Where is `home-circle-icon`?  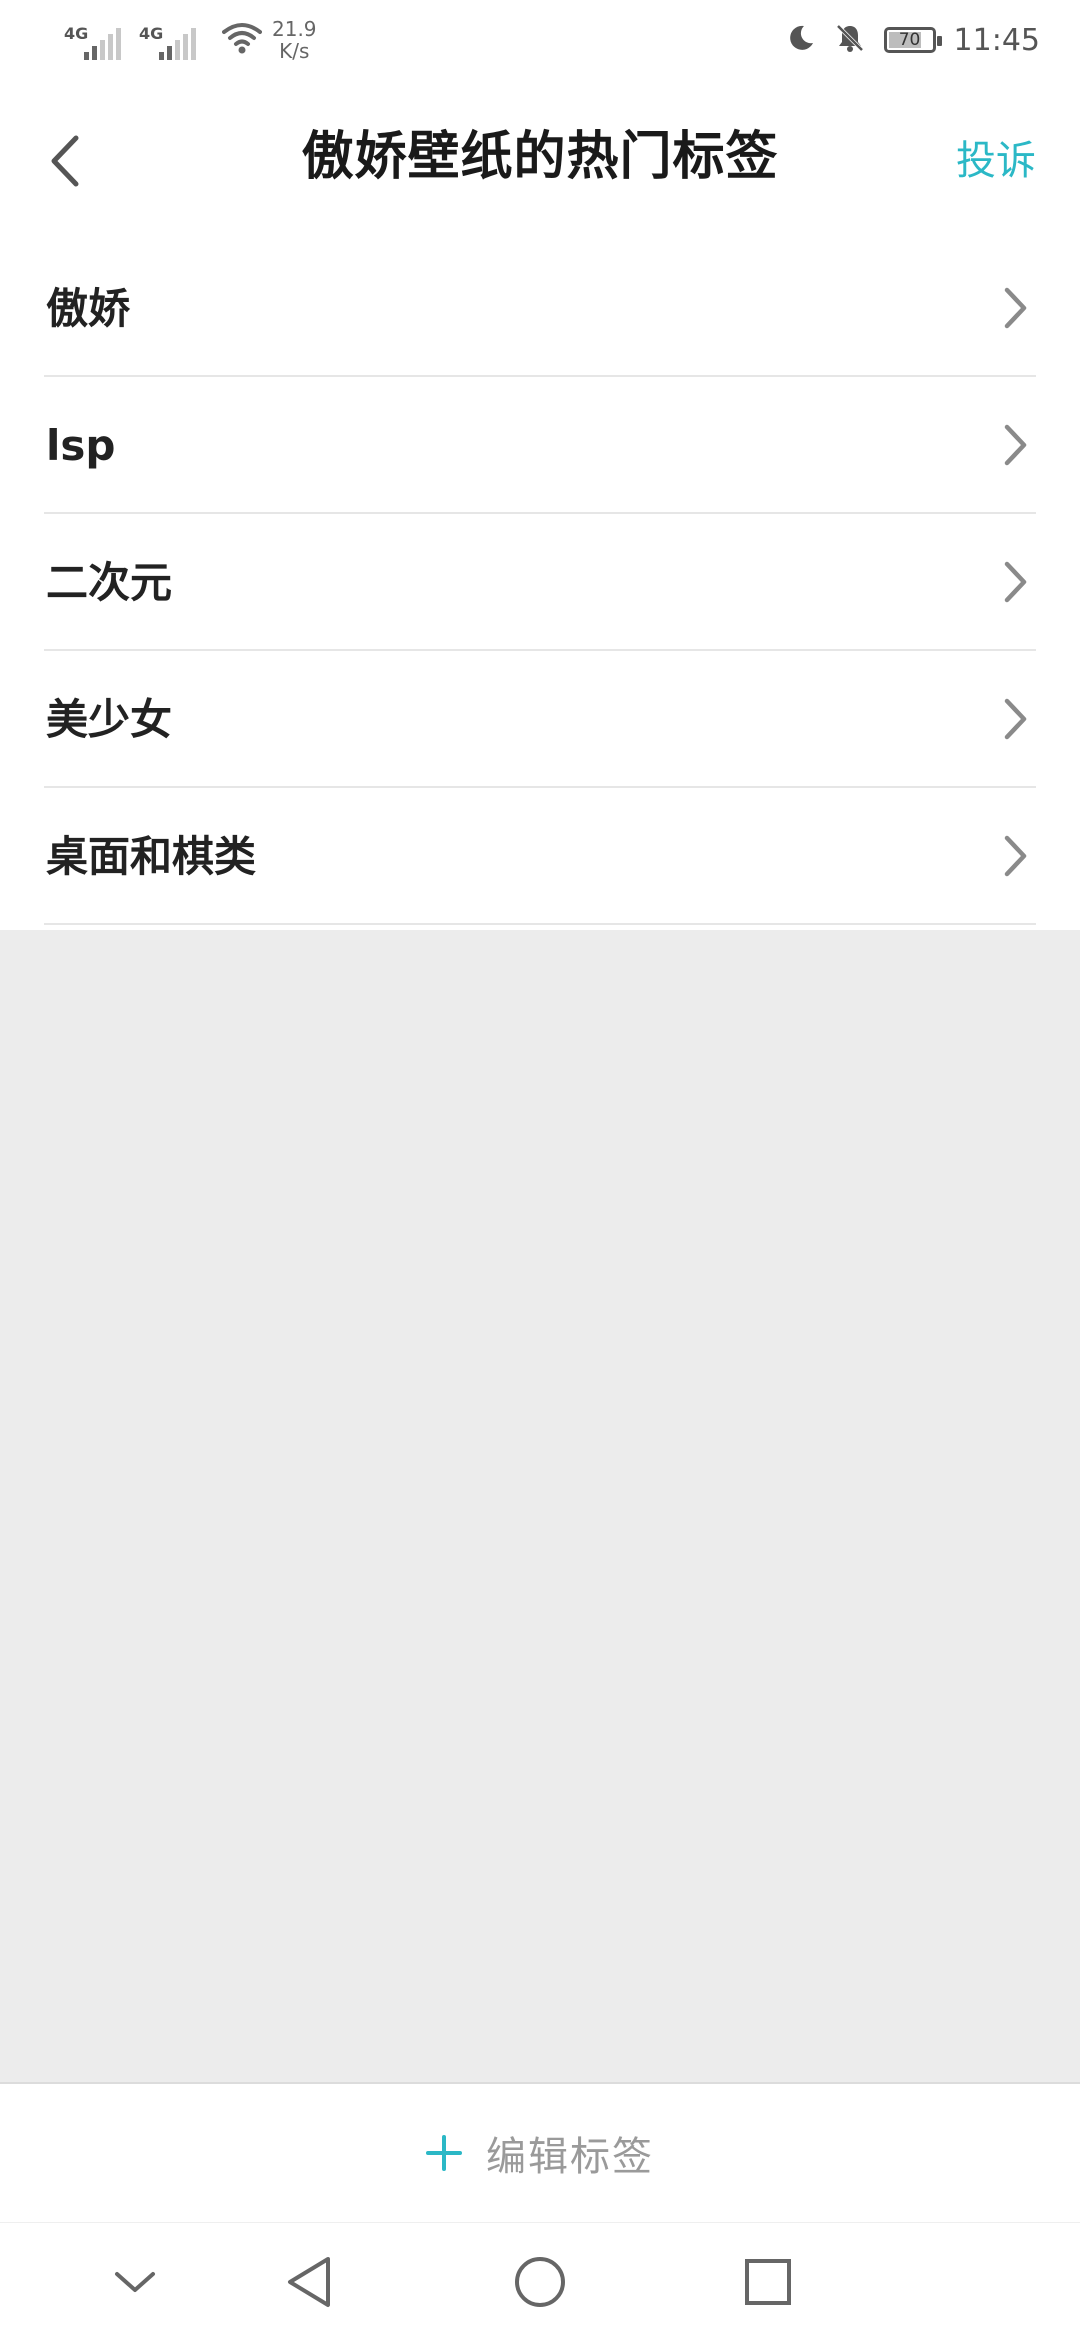 home-circle-icon is located at coordinates (540, 2282).